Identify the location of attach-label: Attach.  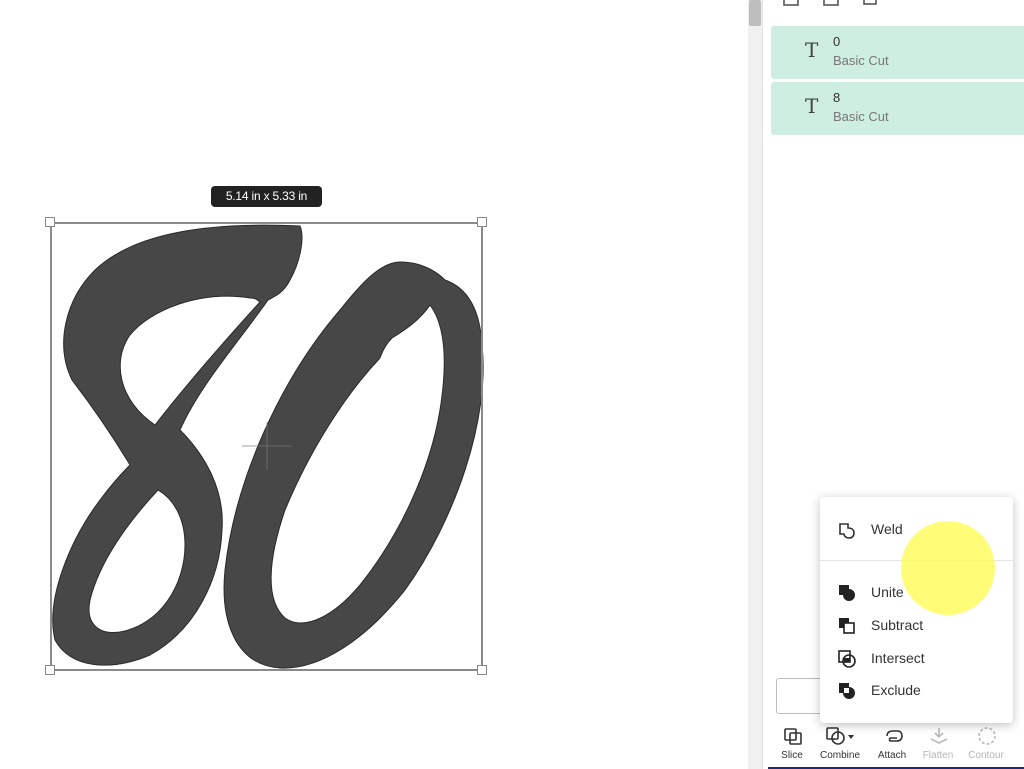
(892, 755).